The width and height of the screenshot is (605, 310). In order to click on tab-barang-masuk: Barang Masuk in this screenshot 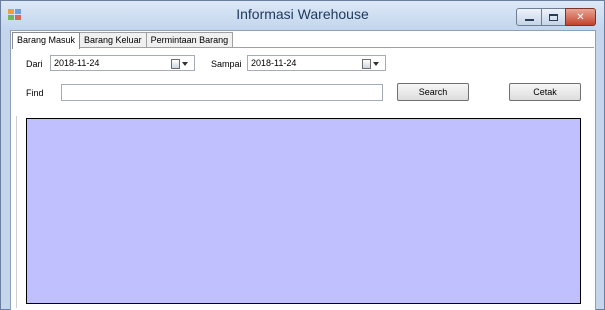, I will do `click(46, 40)`.